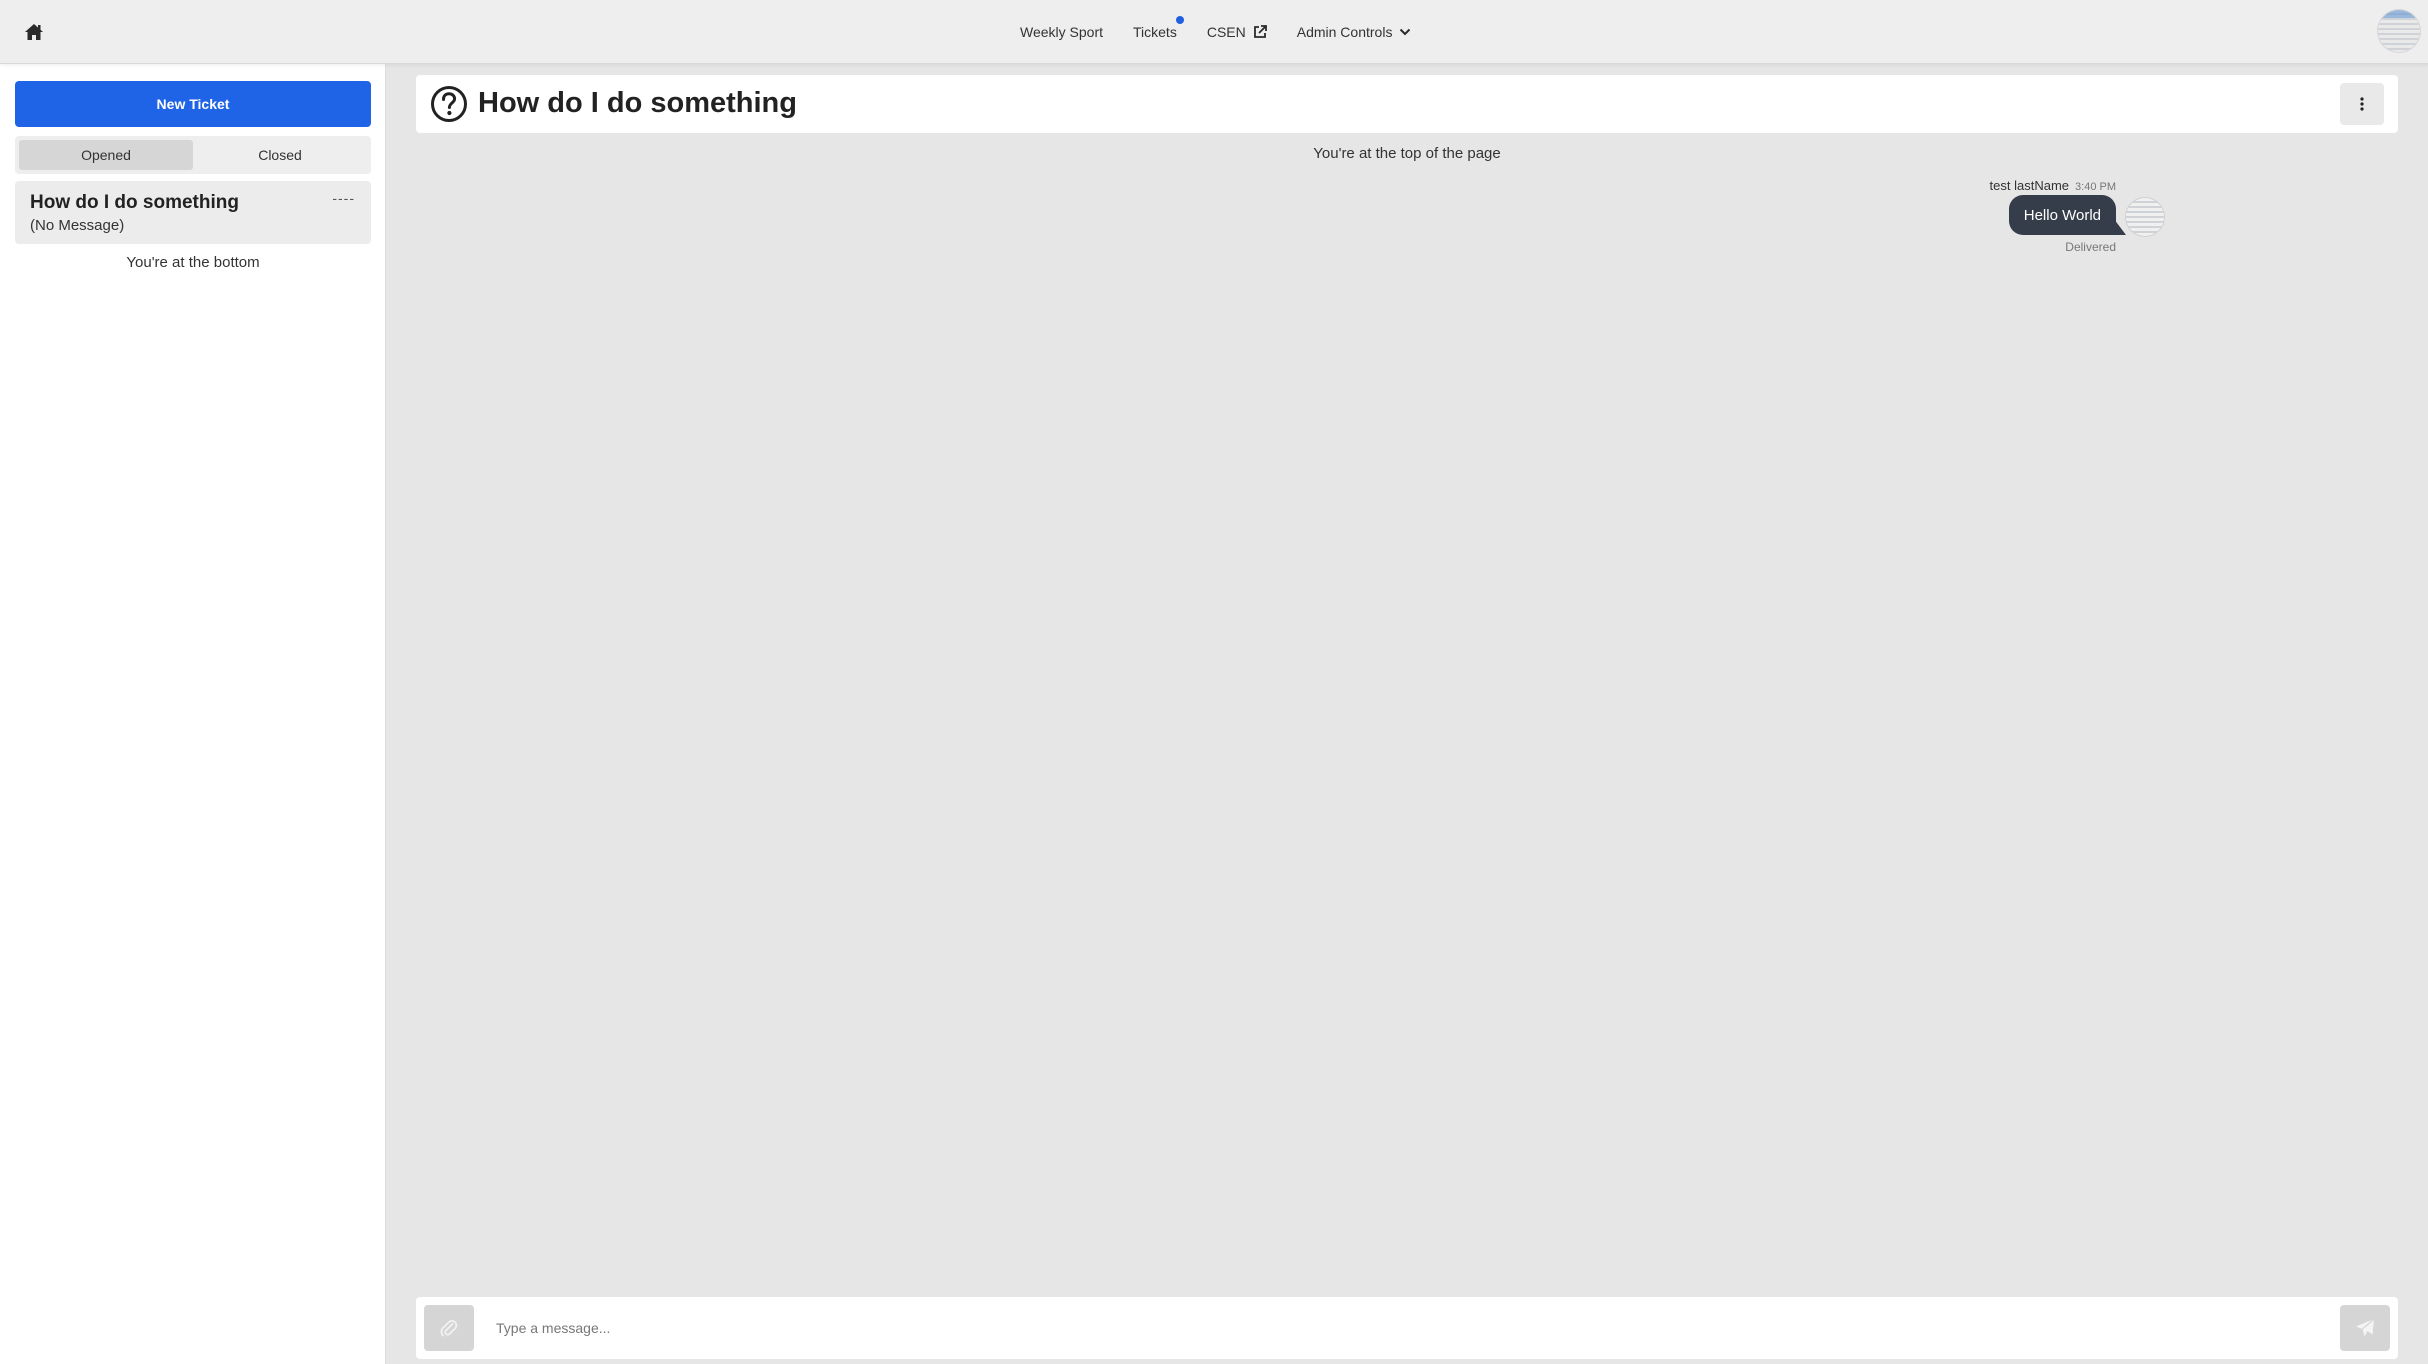 Image resolution: width=2428 pixels, height=1364 pixels. I want to click on message-bubble: Hello World, so click(2062, 215).